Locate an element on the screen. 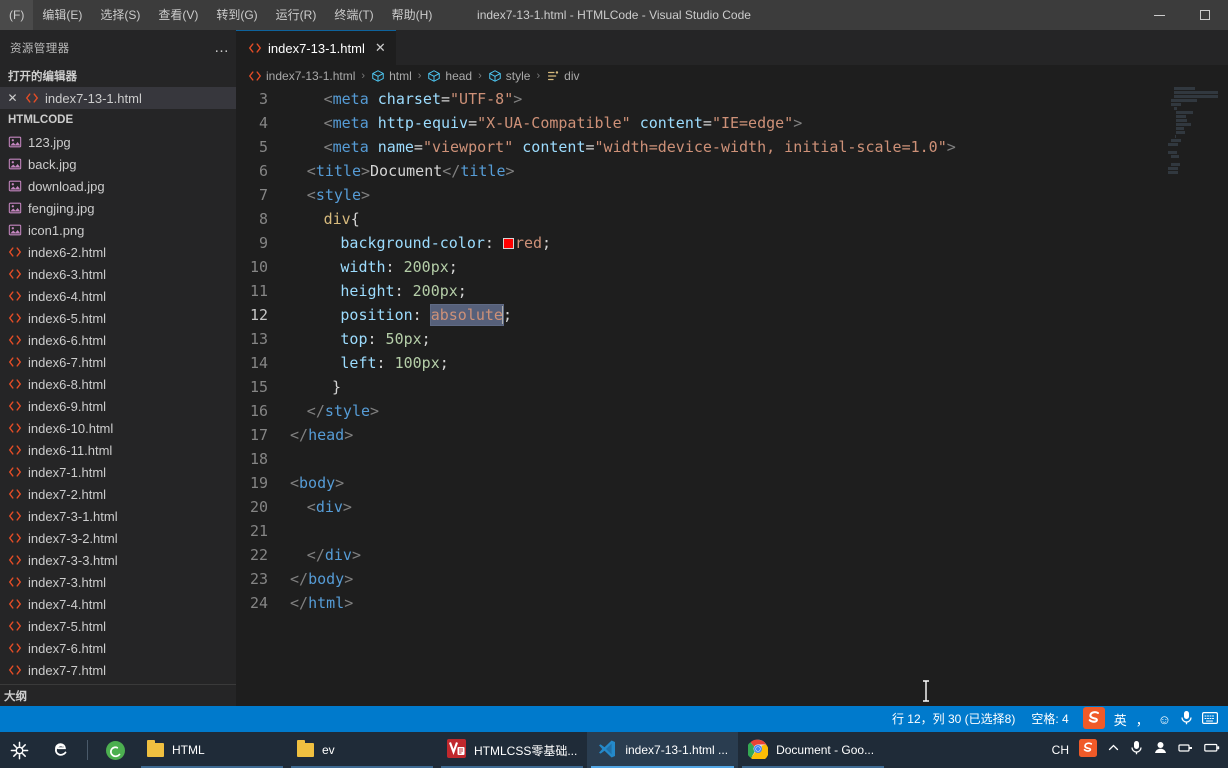 This screenshot has height=768, width=1228. file-item-label: index7-2.html is located at coordinates (67, 494).